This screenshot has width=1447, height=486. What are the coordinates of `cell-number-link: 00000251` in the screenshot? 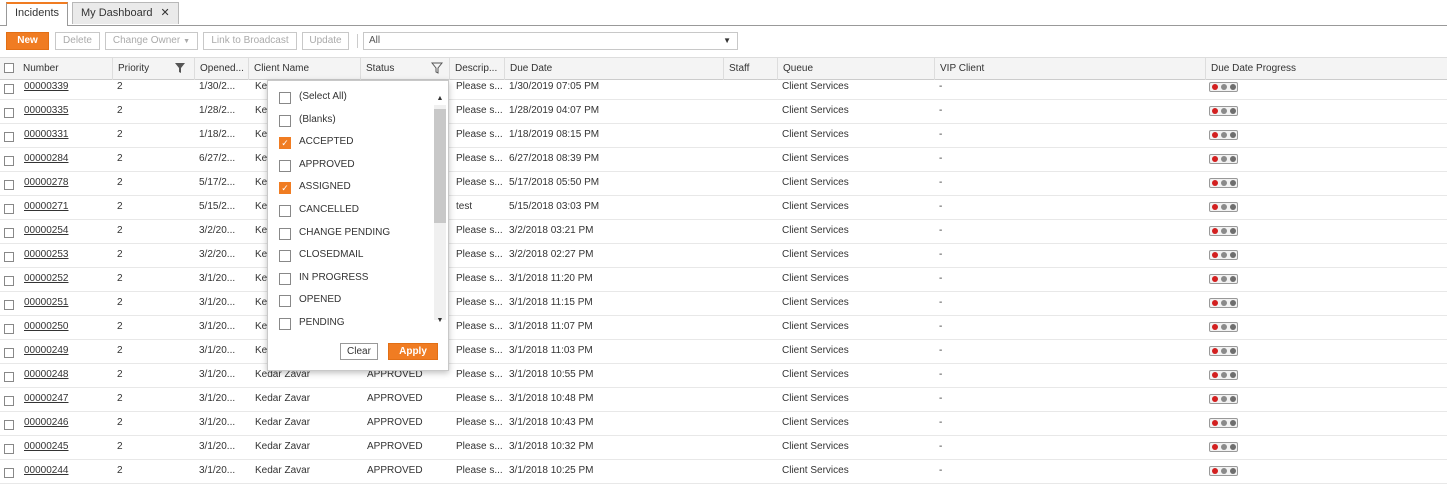 It's located at (46, 304).